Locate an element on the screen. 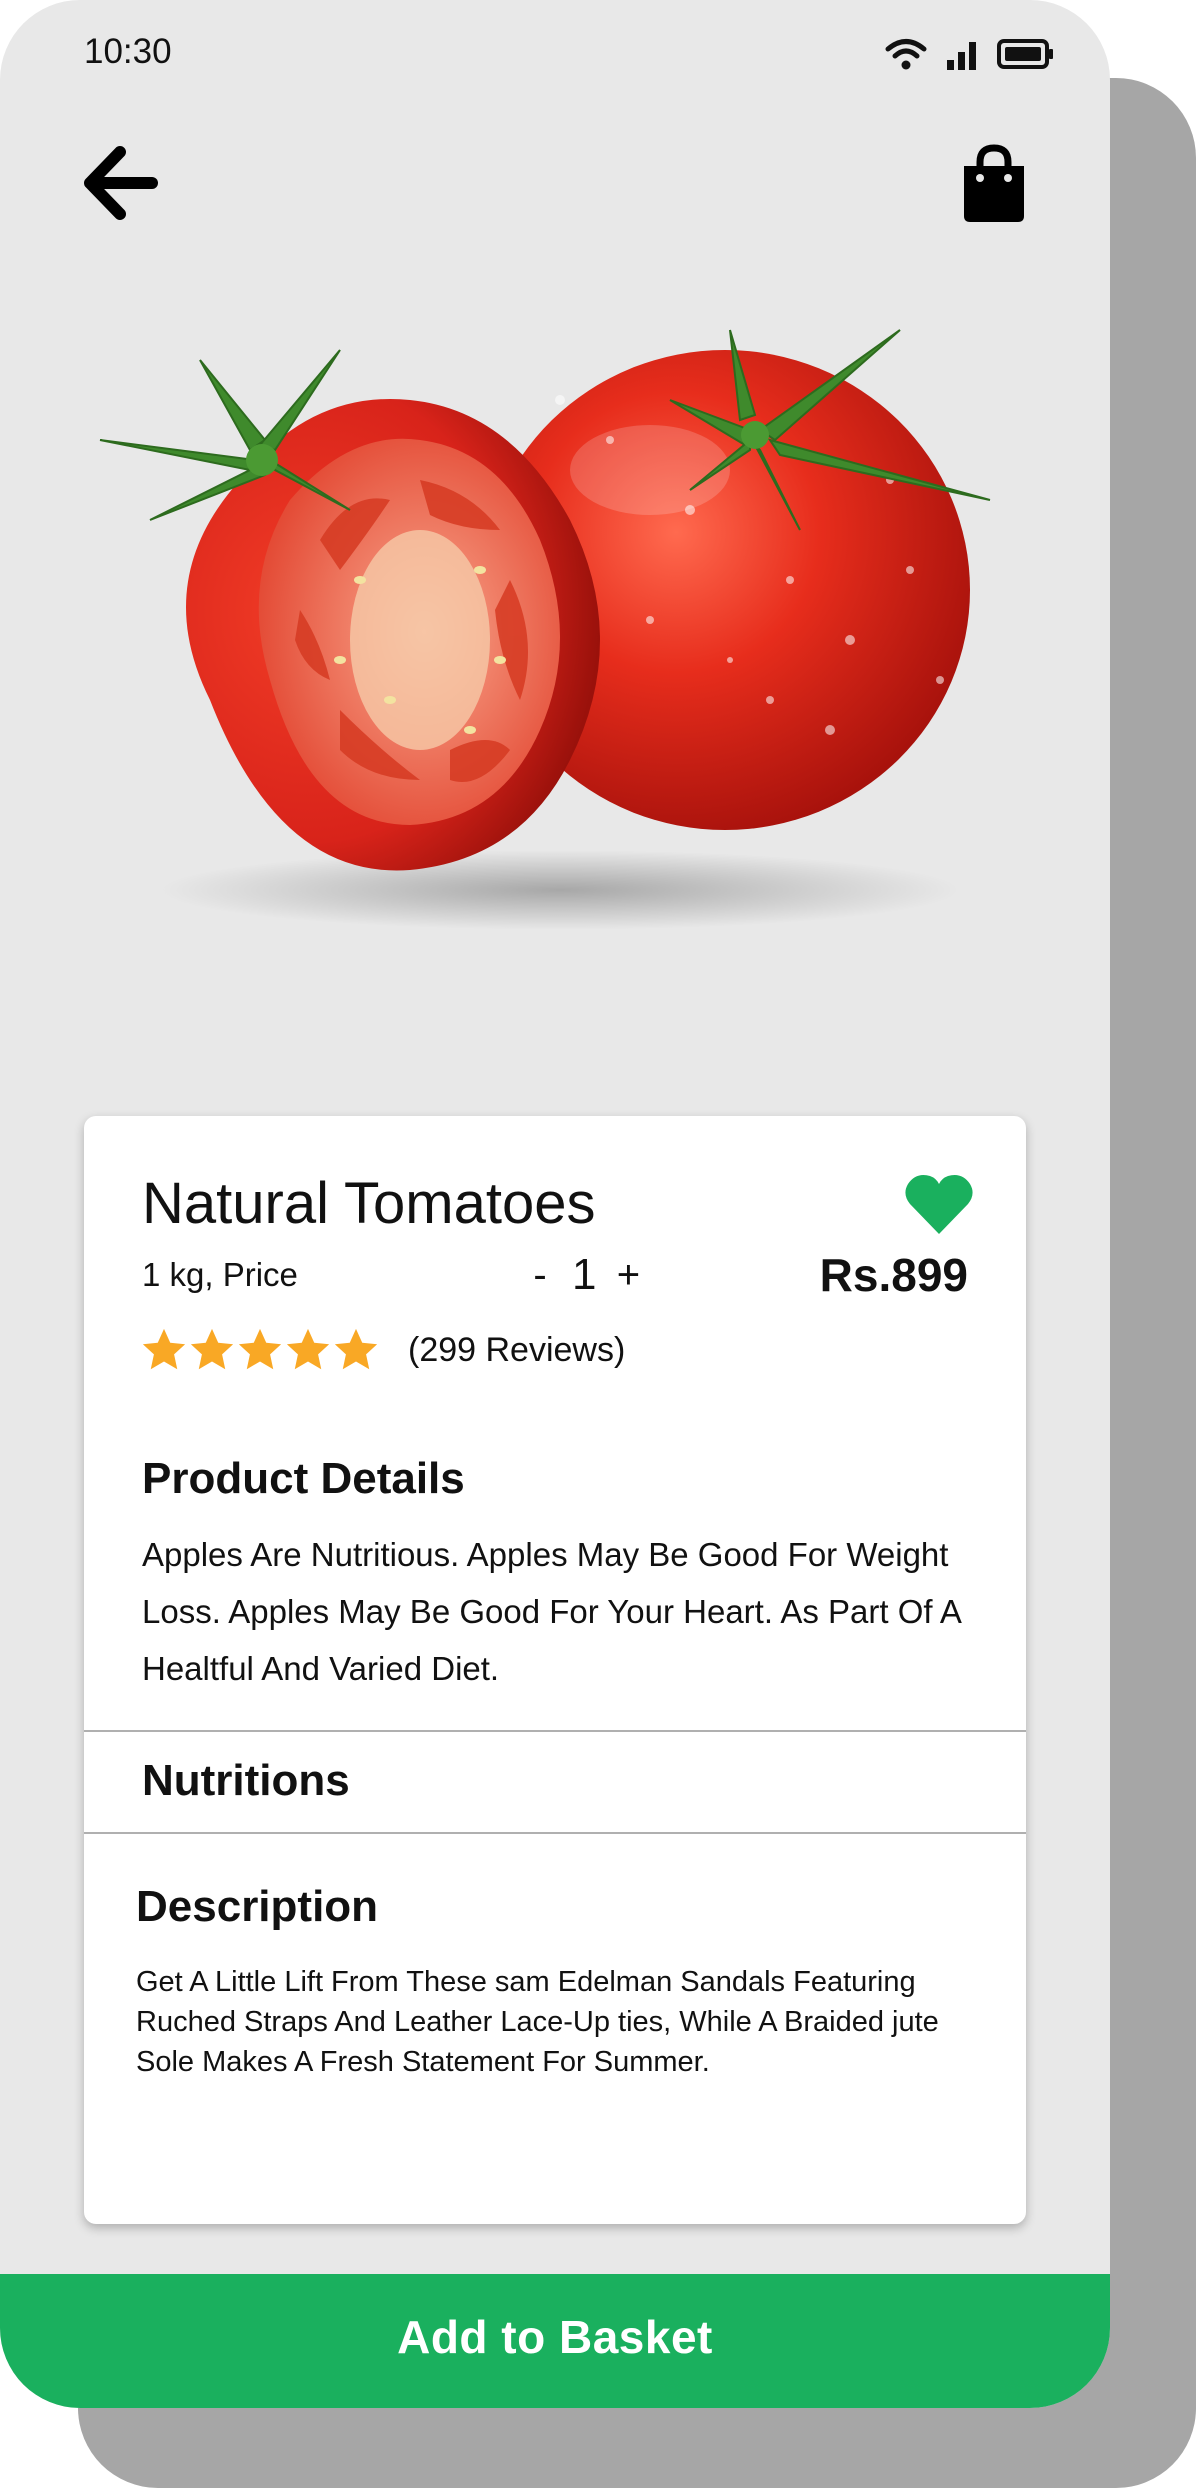 The height and width of the screenshot is (2488, 1196). description-heading: Description is located at coordinates (257, 1906).